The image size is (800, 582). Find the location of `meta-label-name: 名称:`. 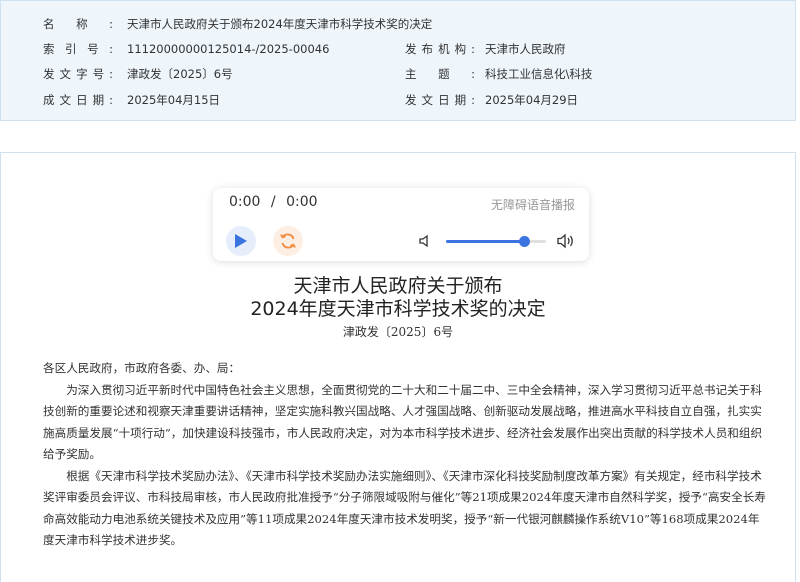

meta-label-name: 名称: is located at coordinates (78, 24).